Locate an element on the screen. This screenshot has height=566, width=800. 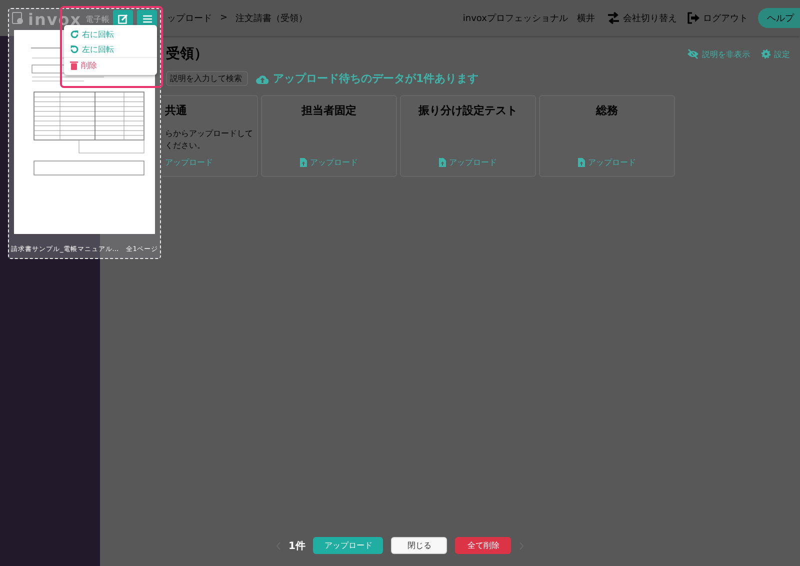
category-card: 担当者固定 アップロード is located at coordinates (329, 136).